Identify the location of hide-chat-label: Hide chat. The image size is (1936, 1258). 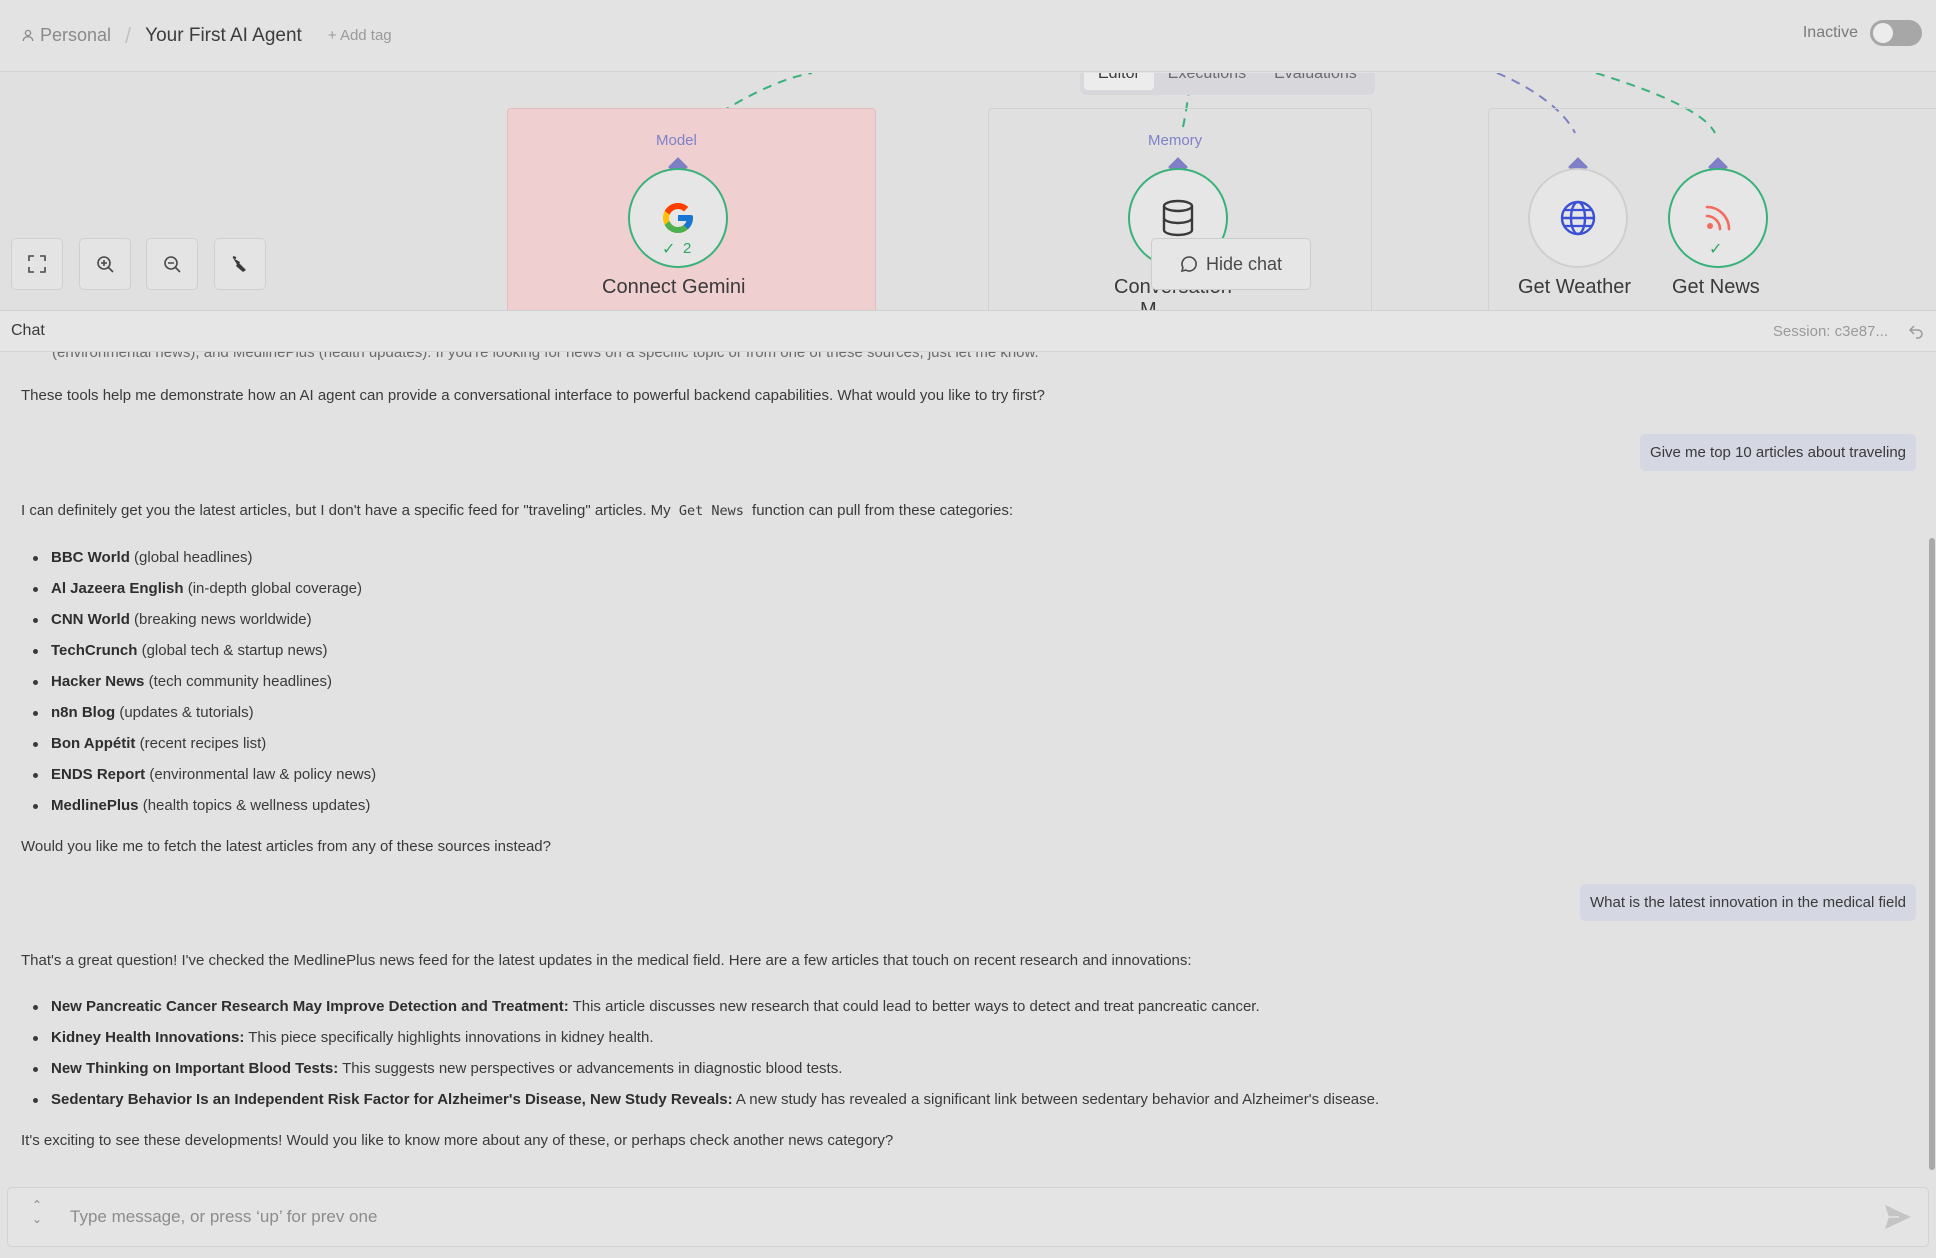
(1244, 263).